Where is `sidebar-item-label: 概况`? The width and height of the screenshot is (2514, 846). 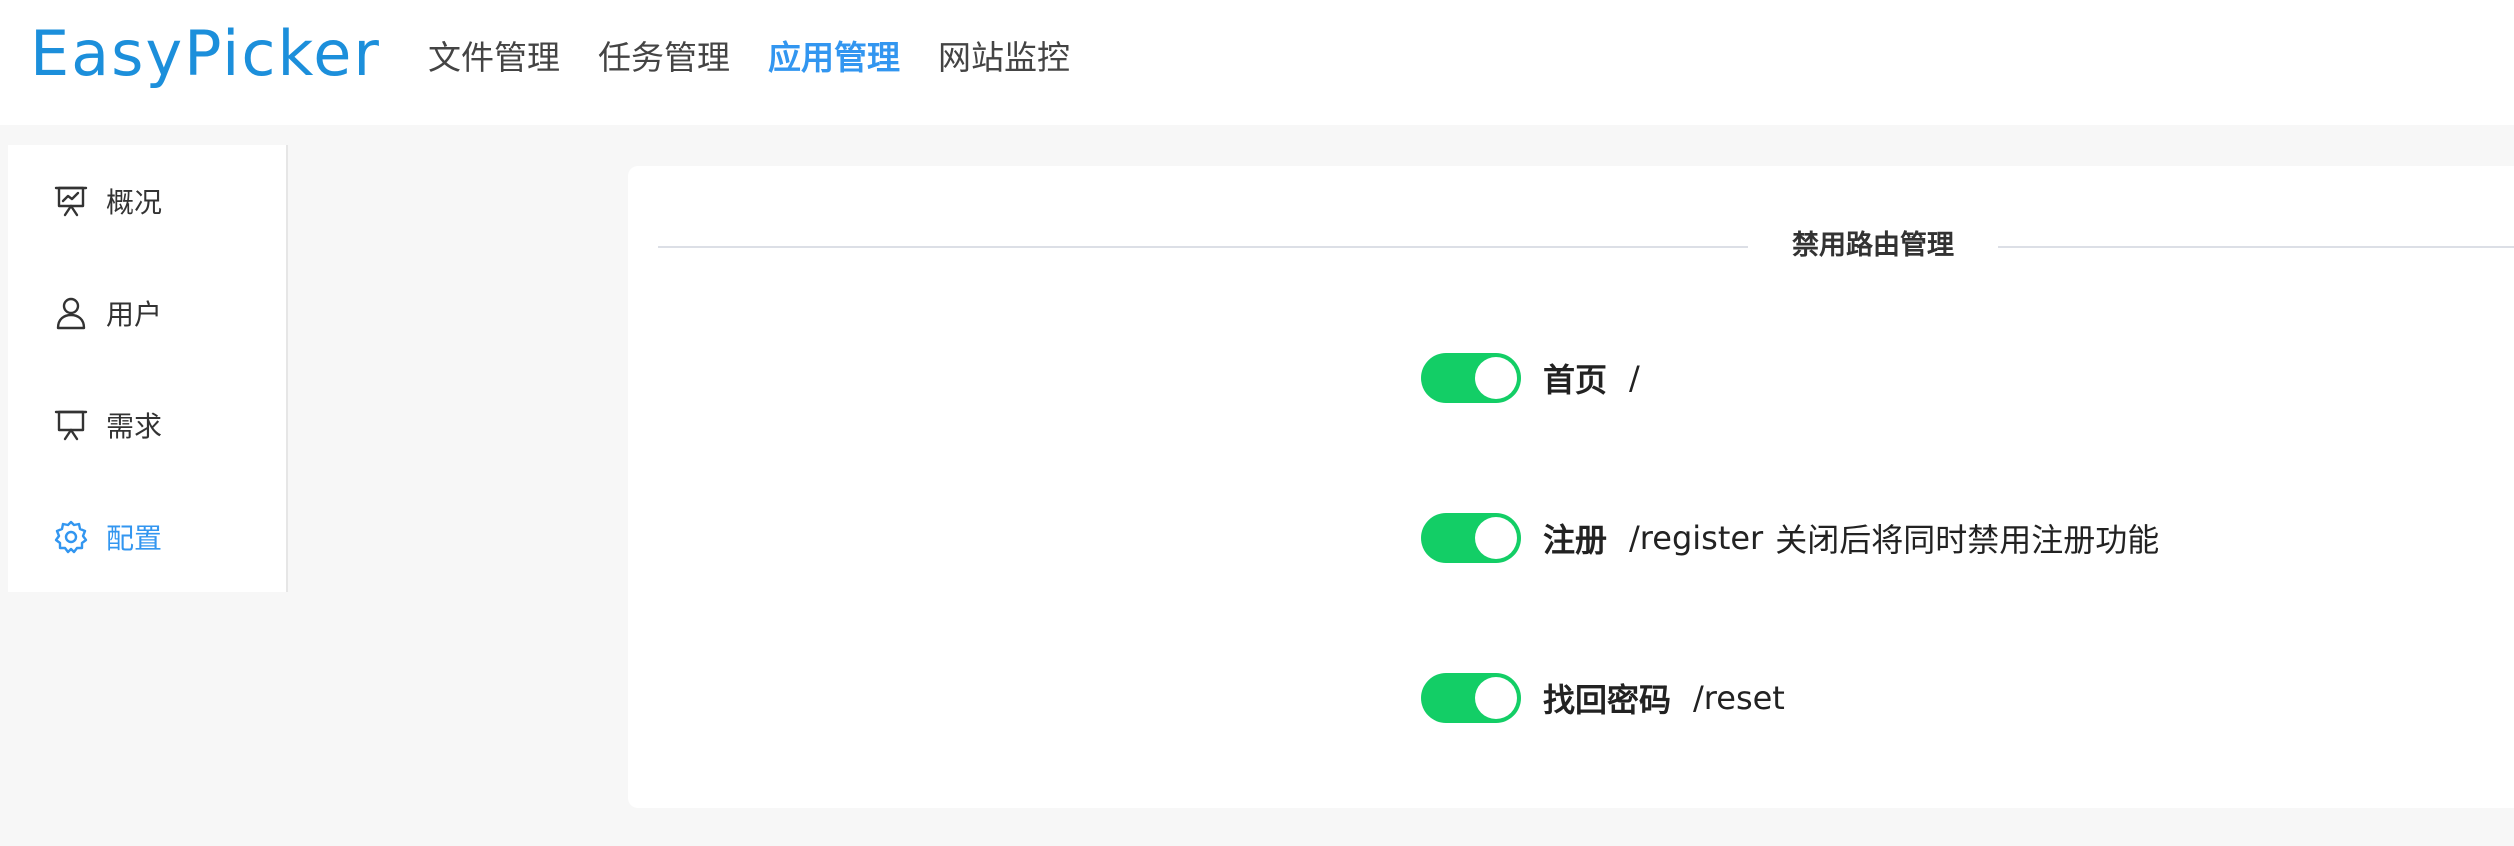
sidebar-item-label: 概况 is located at coordinates (134, 202).